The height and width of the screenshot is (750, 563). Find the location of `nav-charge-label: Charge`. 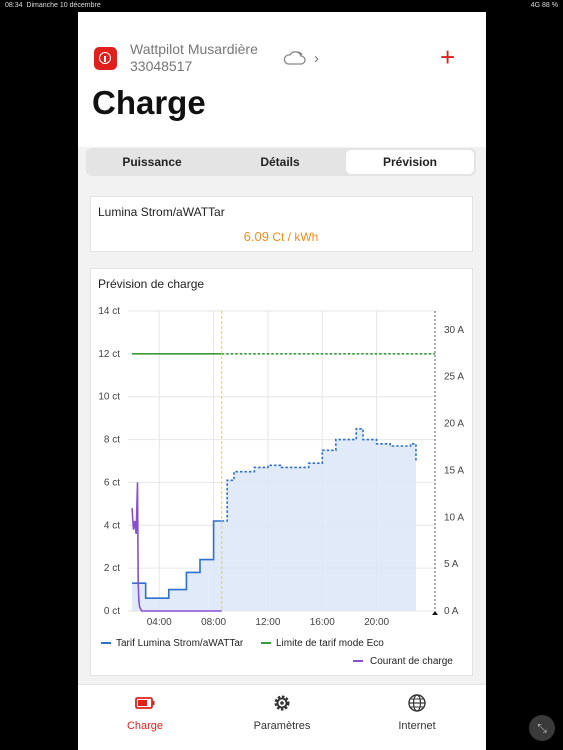

nav-charge-label: Charge is located at coordinates (145, 726).